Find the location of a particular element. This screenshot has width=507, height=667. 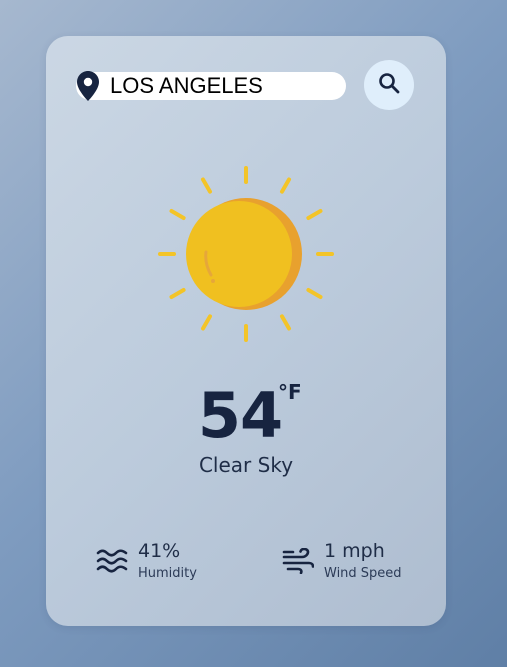

search-icon is located at coordinates (389, 85).